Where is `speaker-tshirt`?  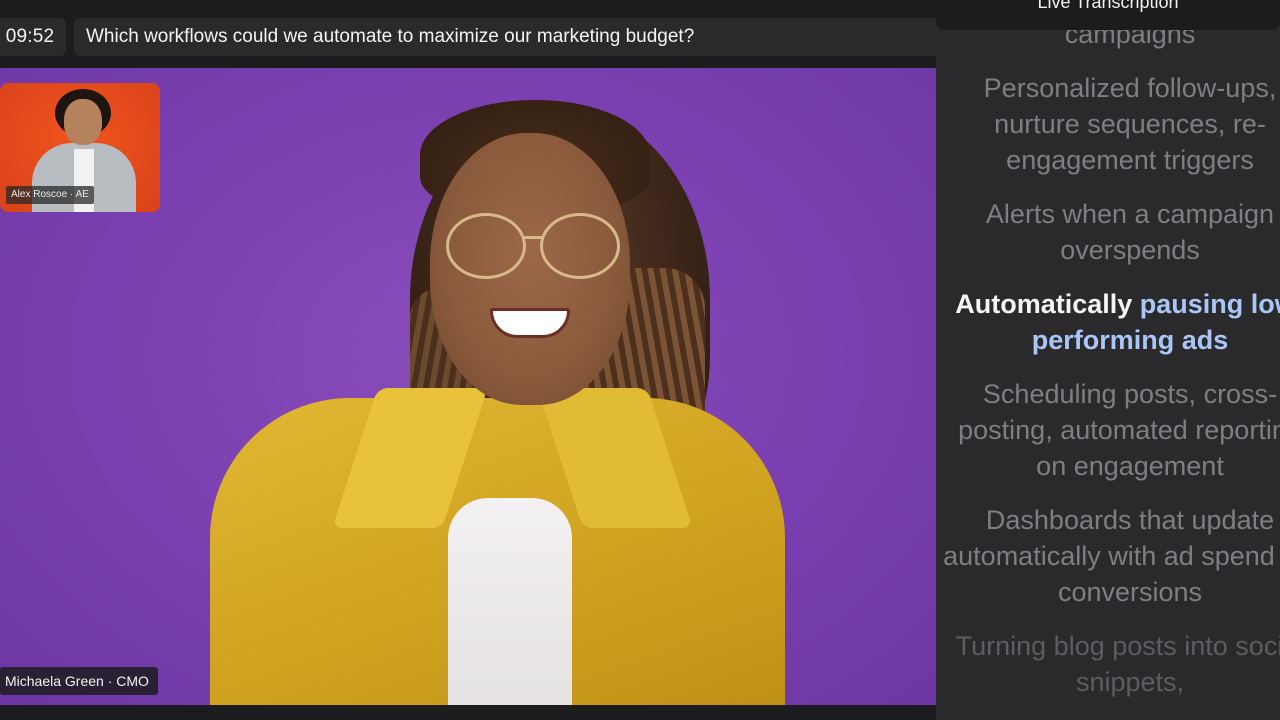 speaker-tshirt is located at coordinates (510, 601).